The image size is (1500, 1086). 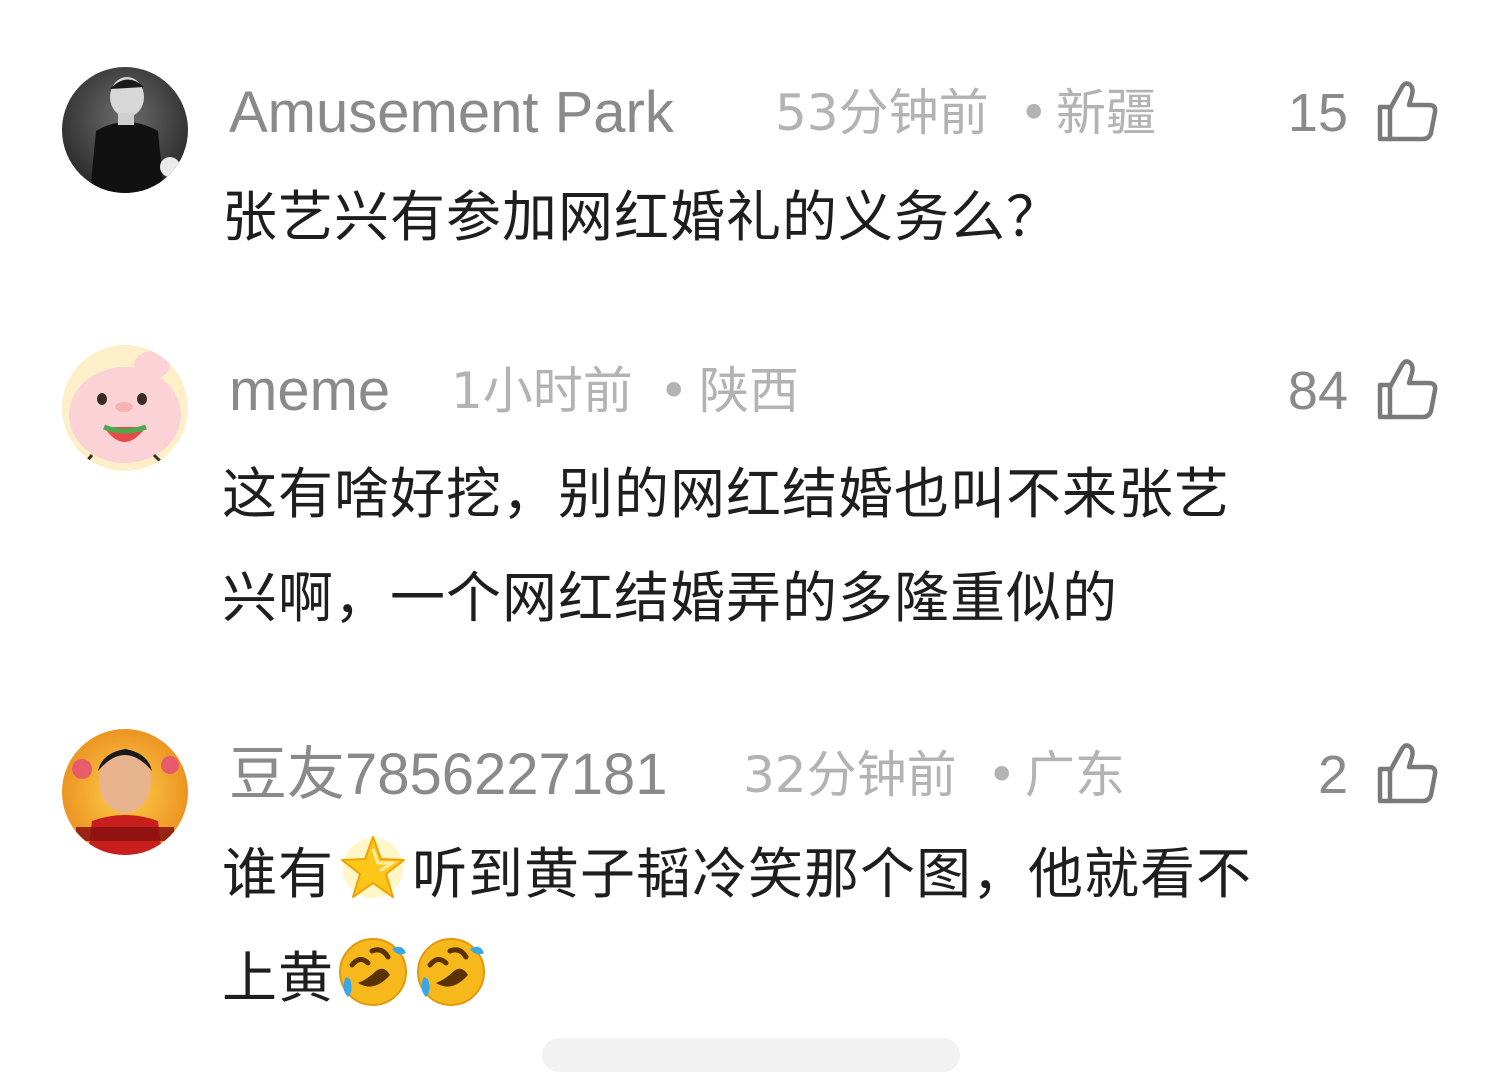 What do you see at coordinates (1317, 113) in the screenshot?
I see `like-count: 15` at bounding box center [1317, 113].